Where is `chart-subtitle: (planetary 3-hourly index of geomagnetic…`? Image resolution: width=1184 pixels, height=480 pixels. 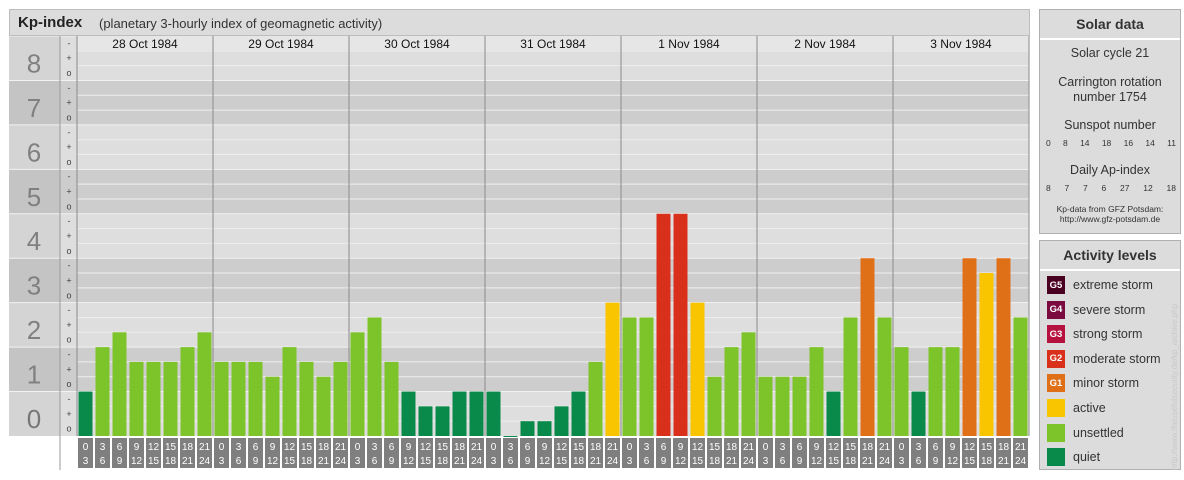 chart-subtitle: (planetary 3-hourly index of geomagnetic… is located at coordinates (241, 23).